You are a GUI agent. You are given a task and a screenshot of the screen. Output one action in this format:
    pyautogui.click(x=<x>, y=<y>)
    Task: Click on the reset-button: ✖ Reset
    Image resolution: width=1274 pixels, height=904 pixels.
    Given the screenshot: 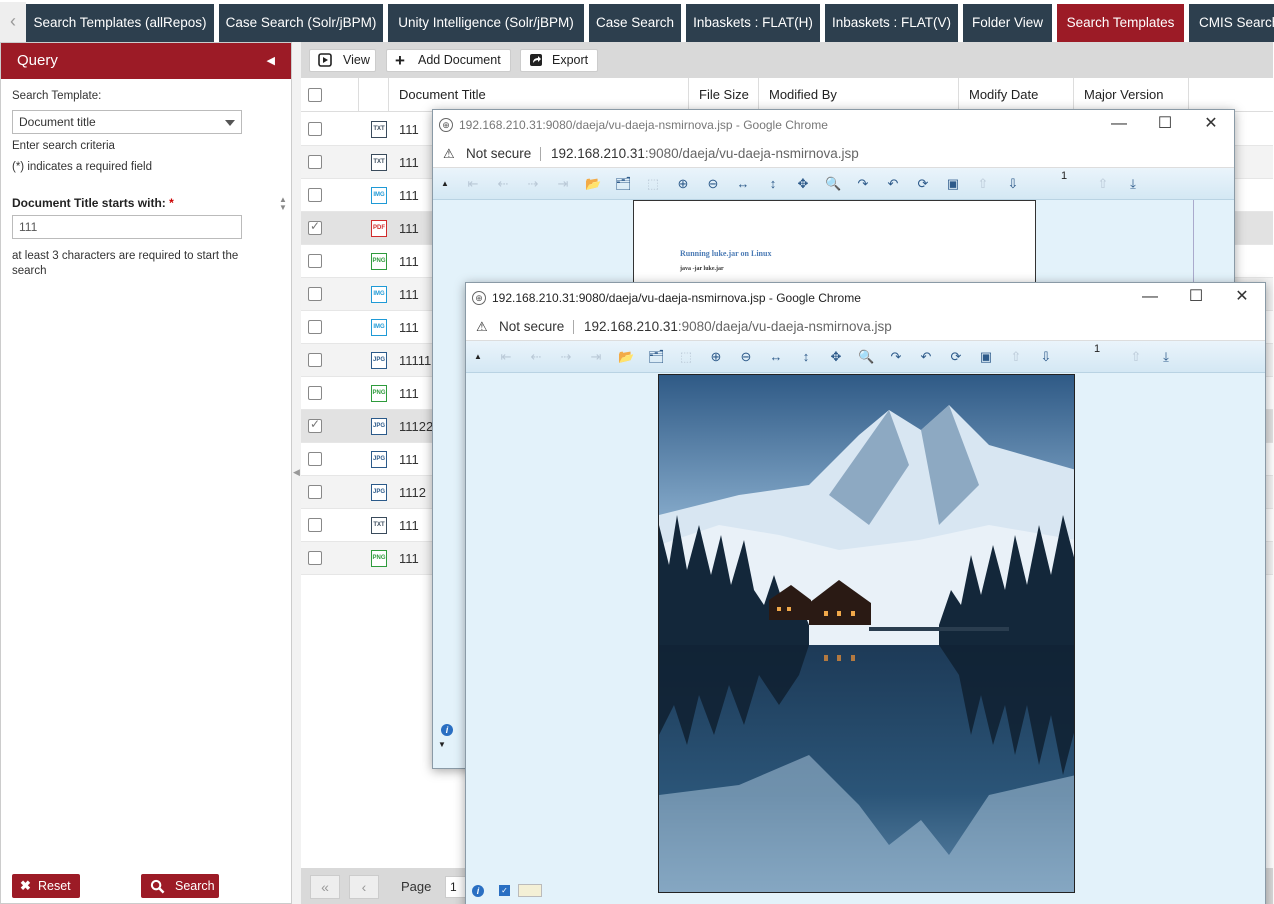 What is the action you would take?
    pyautogui.click(x=46, y=886)
    